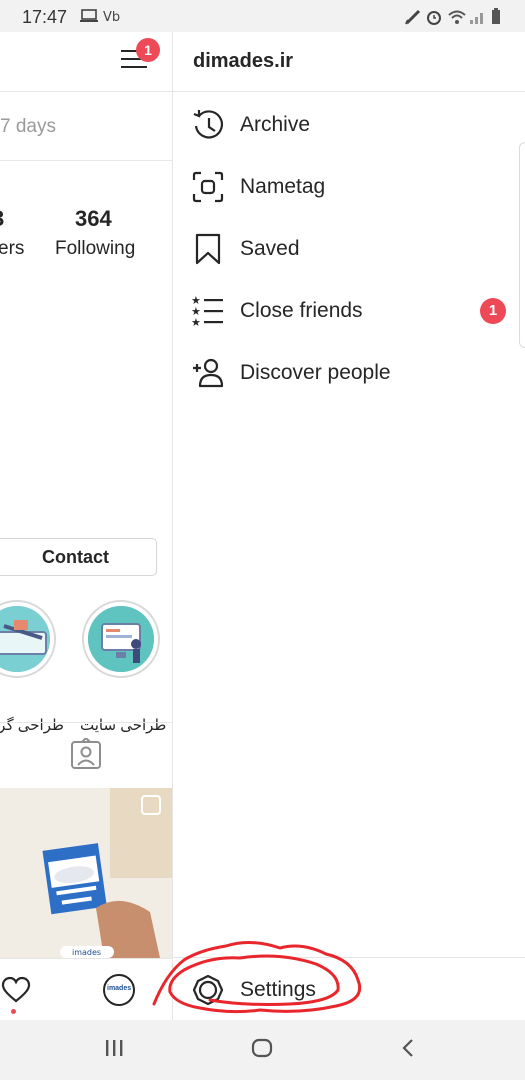  Describe the element at coordinates (123, 725) in the screenshot. I see `highlight-web-label: طراحی سایت` at that location.